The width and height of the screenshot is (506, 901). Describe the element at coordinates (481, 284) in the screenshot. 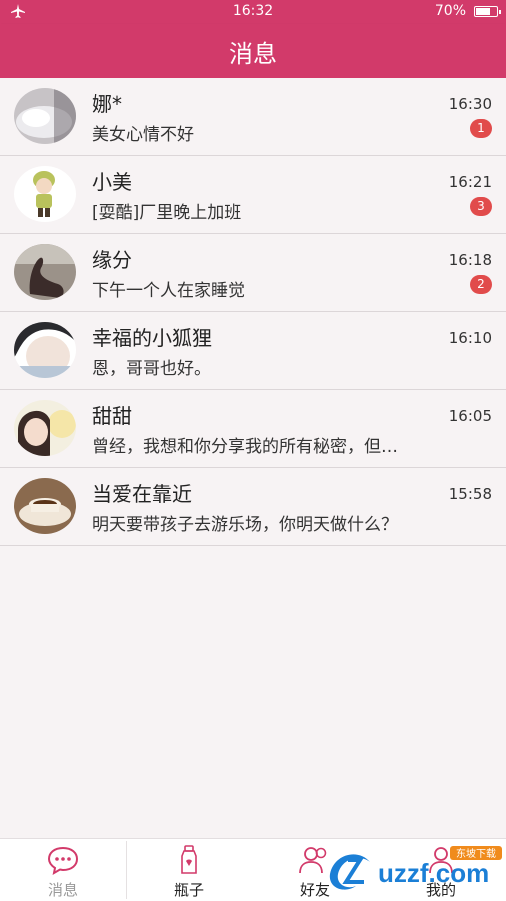

I see `unread-badge: 2` at that location.